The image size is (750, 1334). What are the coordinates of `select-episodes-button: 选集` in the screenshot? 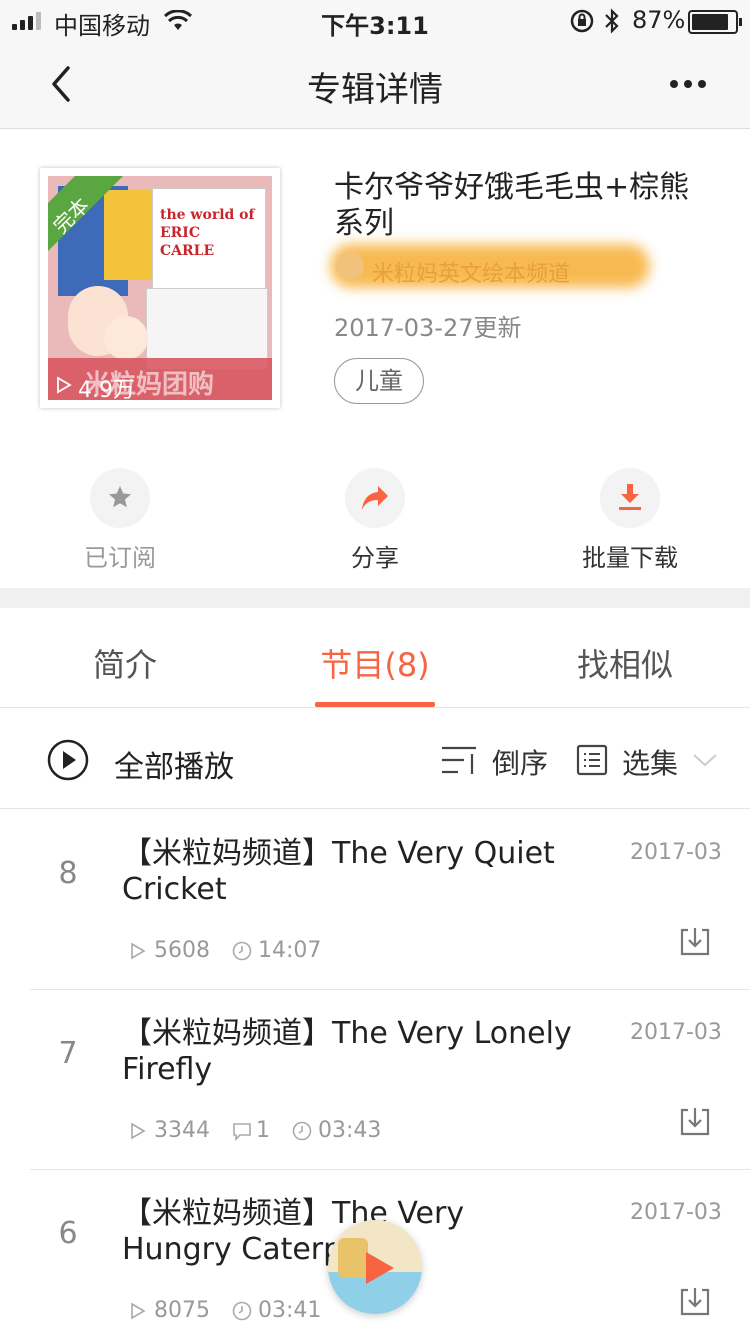 It's located at (650, 762).